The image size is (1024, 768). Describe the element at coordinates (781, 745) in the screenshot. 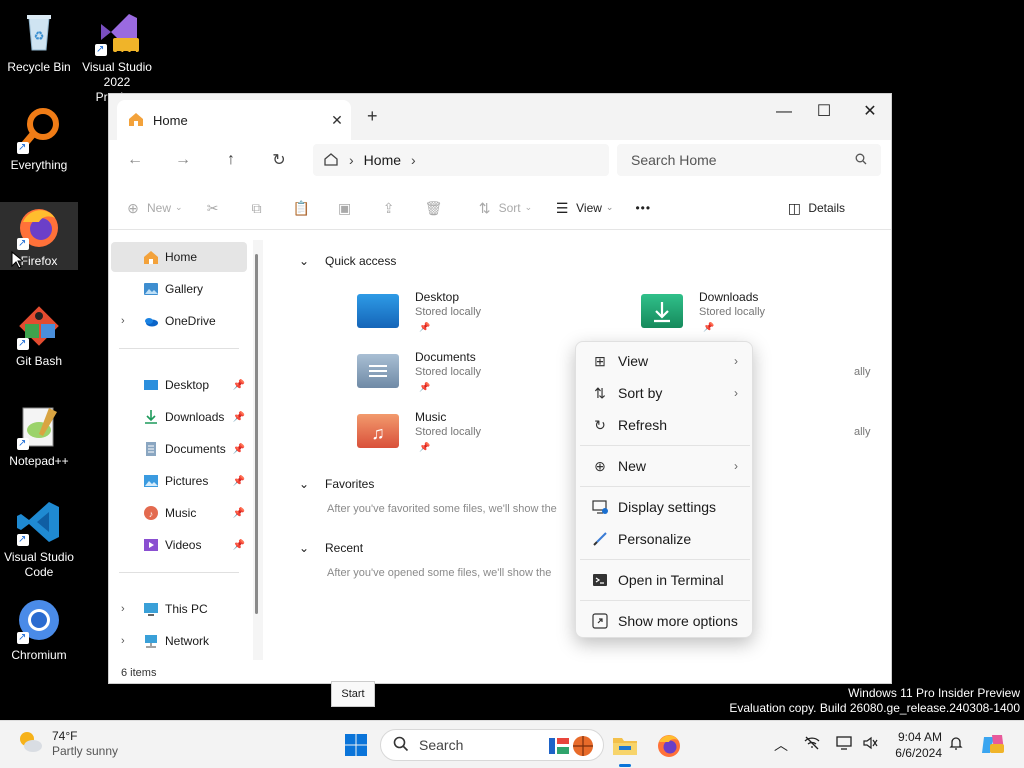

I see `show-hidden-icons-chevron: ︿` at that location.